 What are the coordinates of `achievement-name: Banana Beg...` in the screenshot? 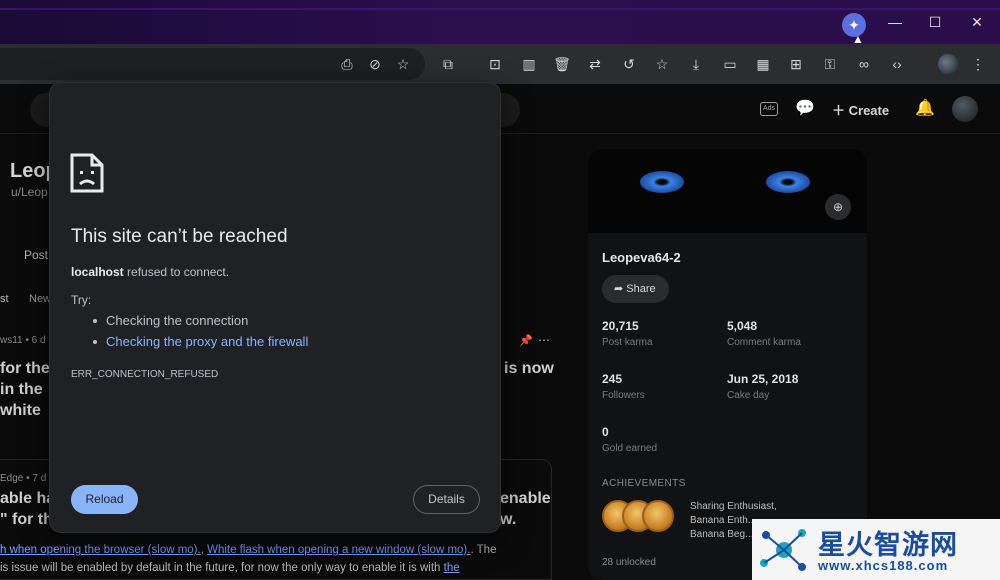 It's located at (722, 534).